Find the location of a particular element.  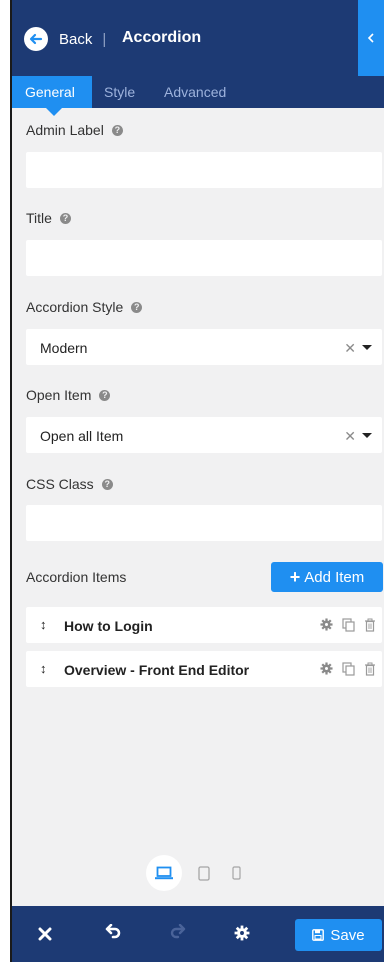

active-tab-caret is located at coordinates (54, 112).